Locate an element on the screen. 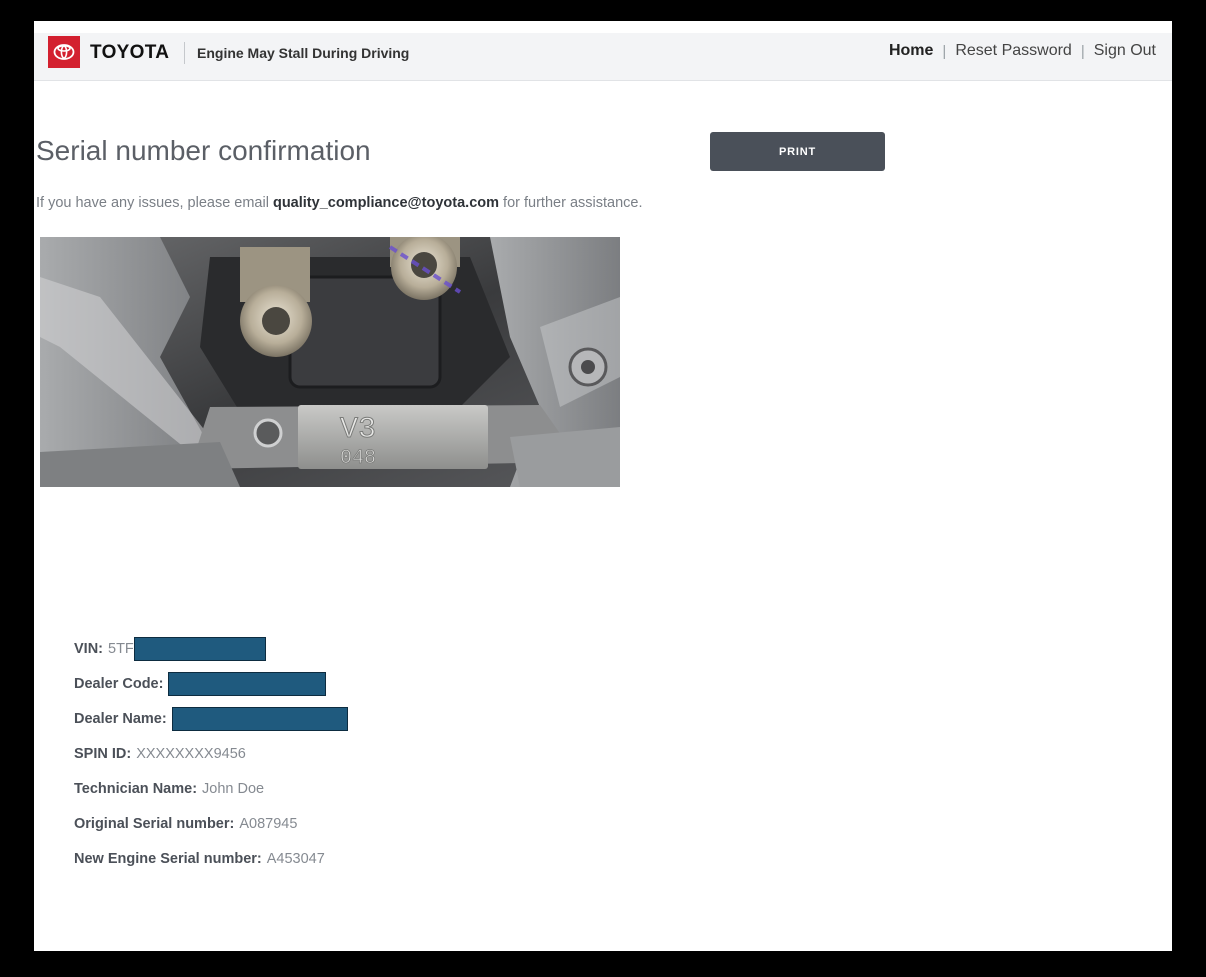 The height and width of the screenshot is (977, 1206). help-text-suffix: for further assistance. is located at coordinates (571, 203).